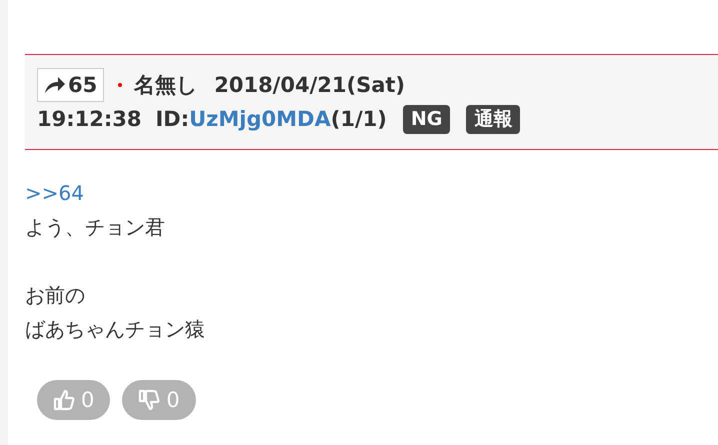 The image size is (718, 445). I want to click on reply-button: 65, so click(70, 85).